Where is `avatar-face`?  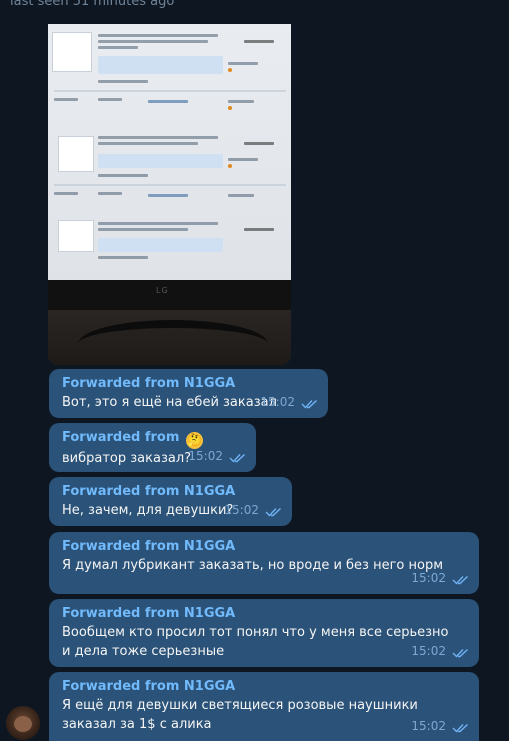
avatar-face is located at coordinates (23, 724).